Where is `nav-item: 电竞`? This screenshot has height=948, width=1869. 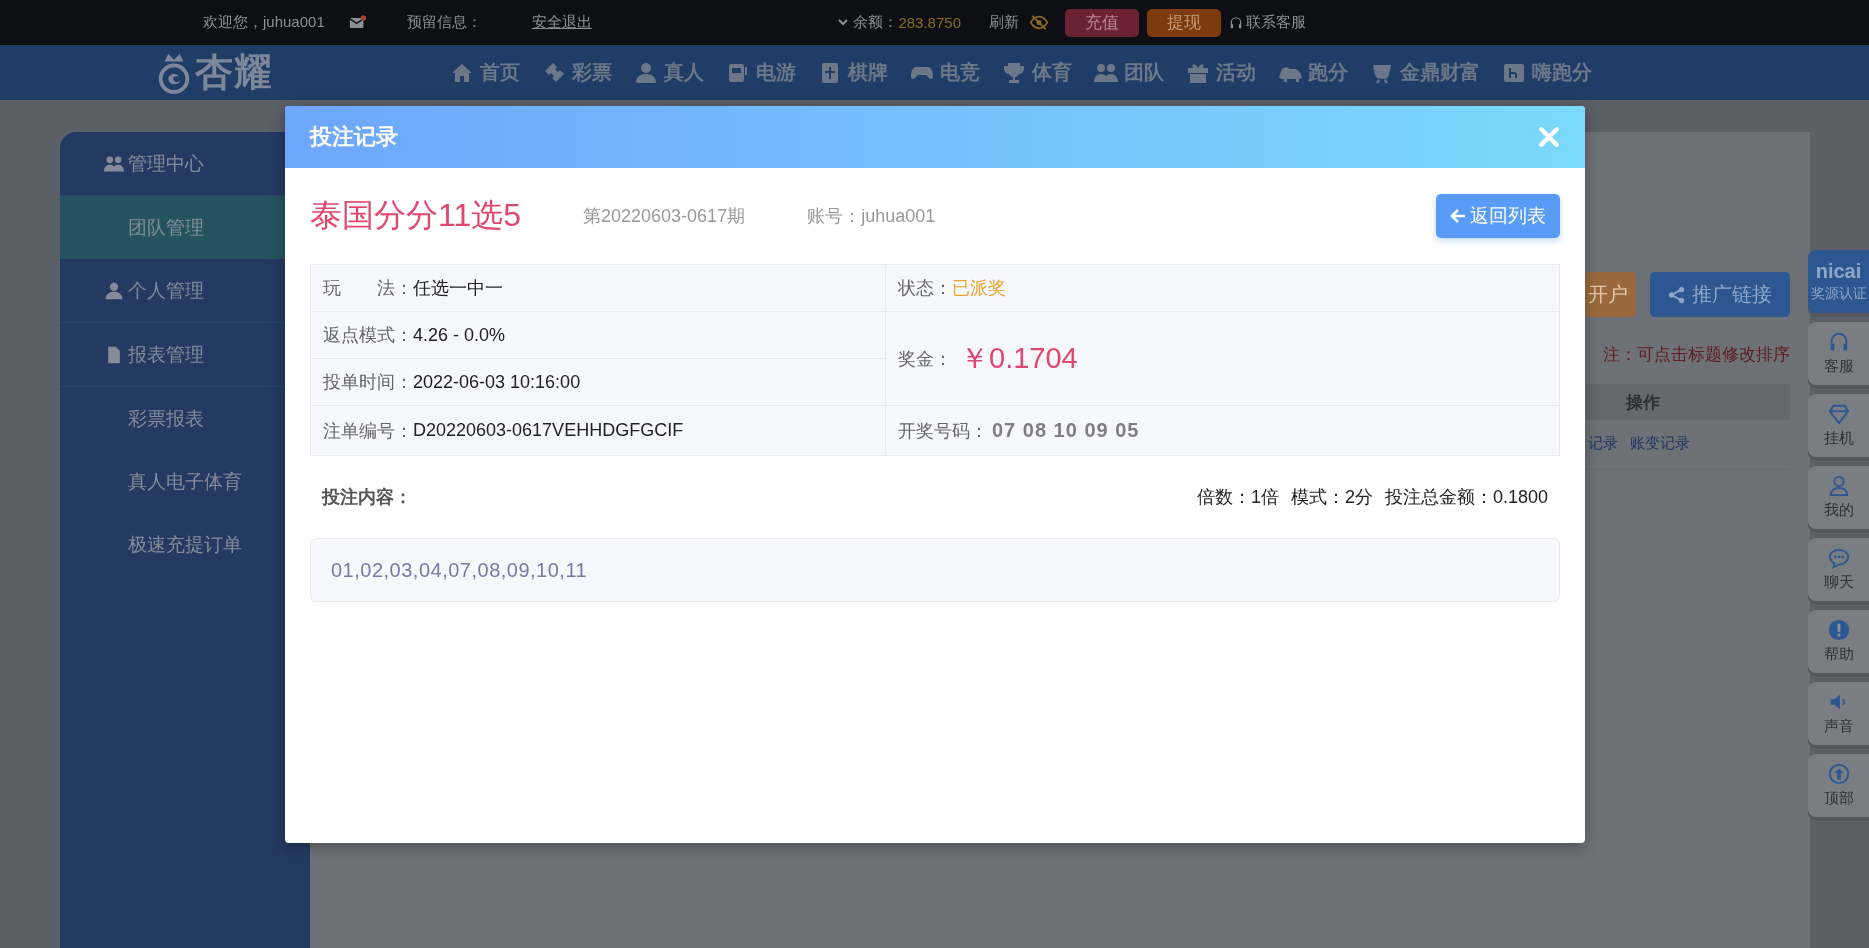 nav-item: 电竞 is located at coordinates (945, 72).